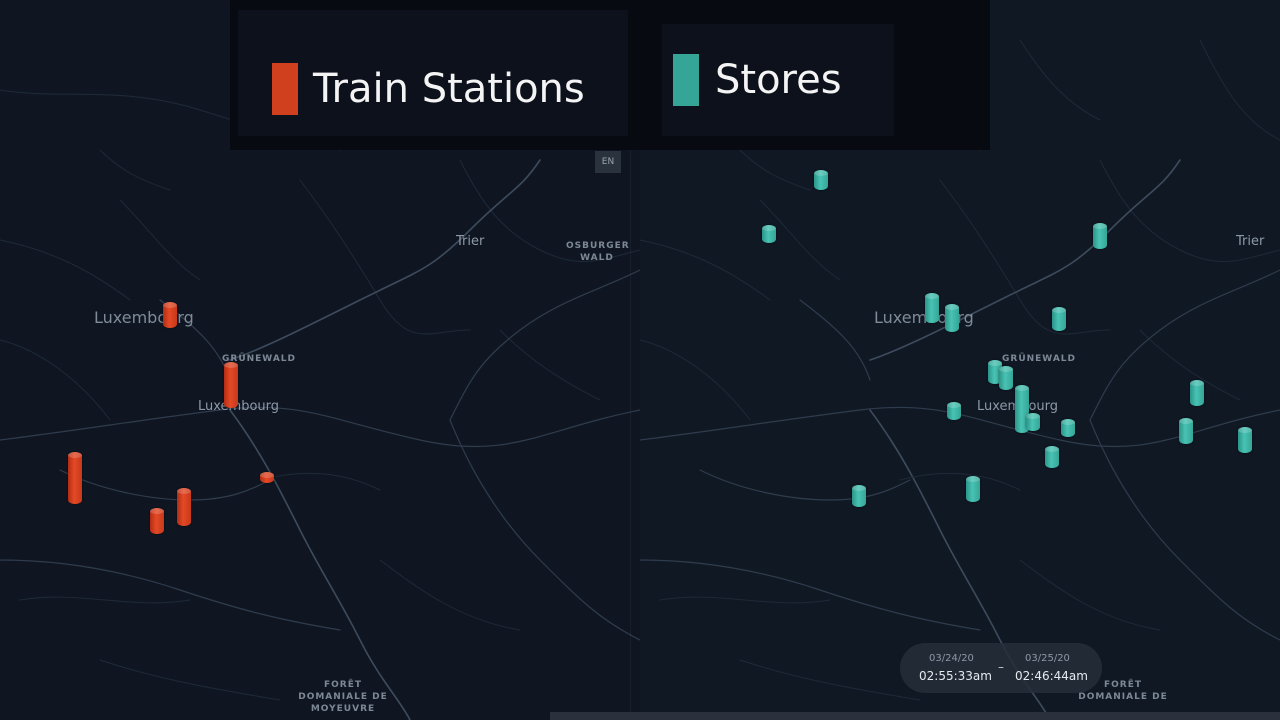  I want to click on stores-swatch, so click(686, 80).